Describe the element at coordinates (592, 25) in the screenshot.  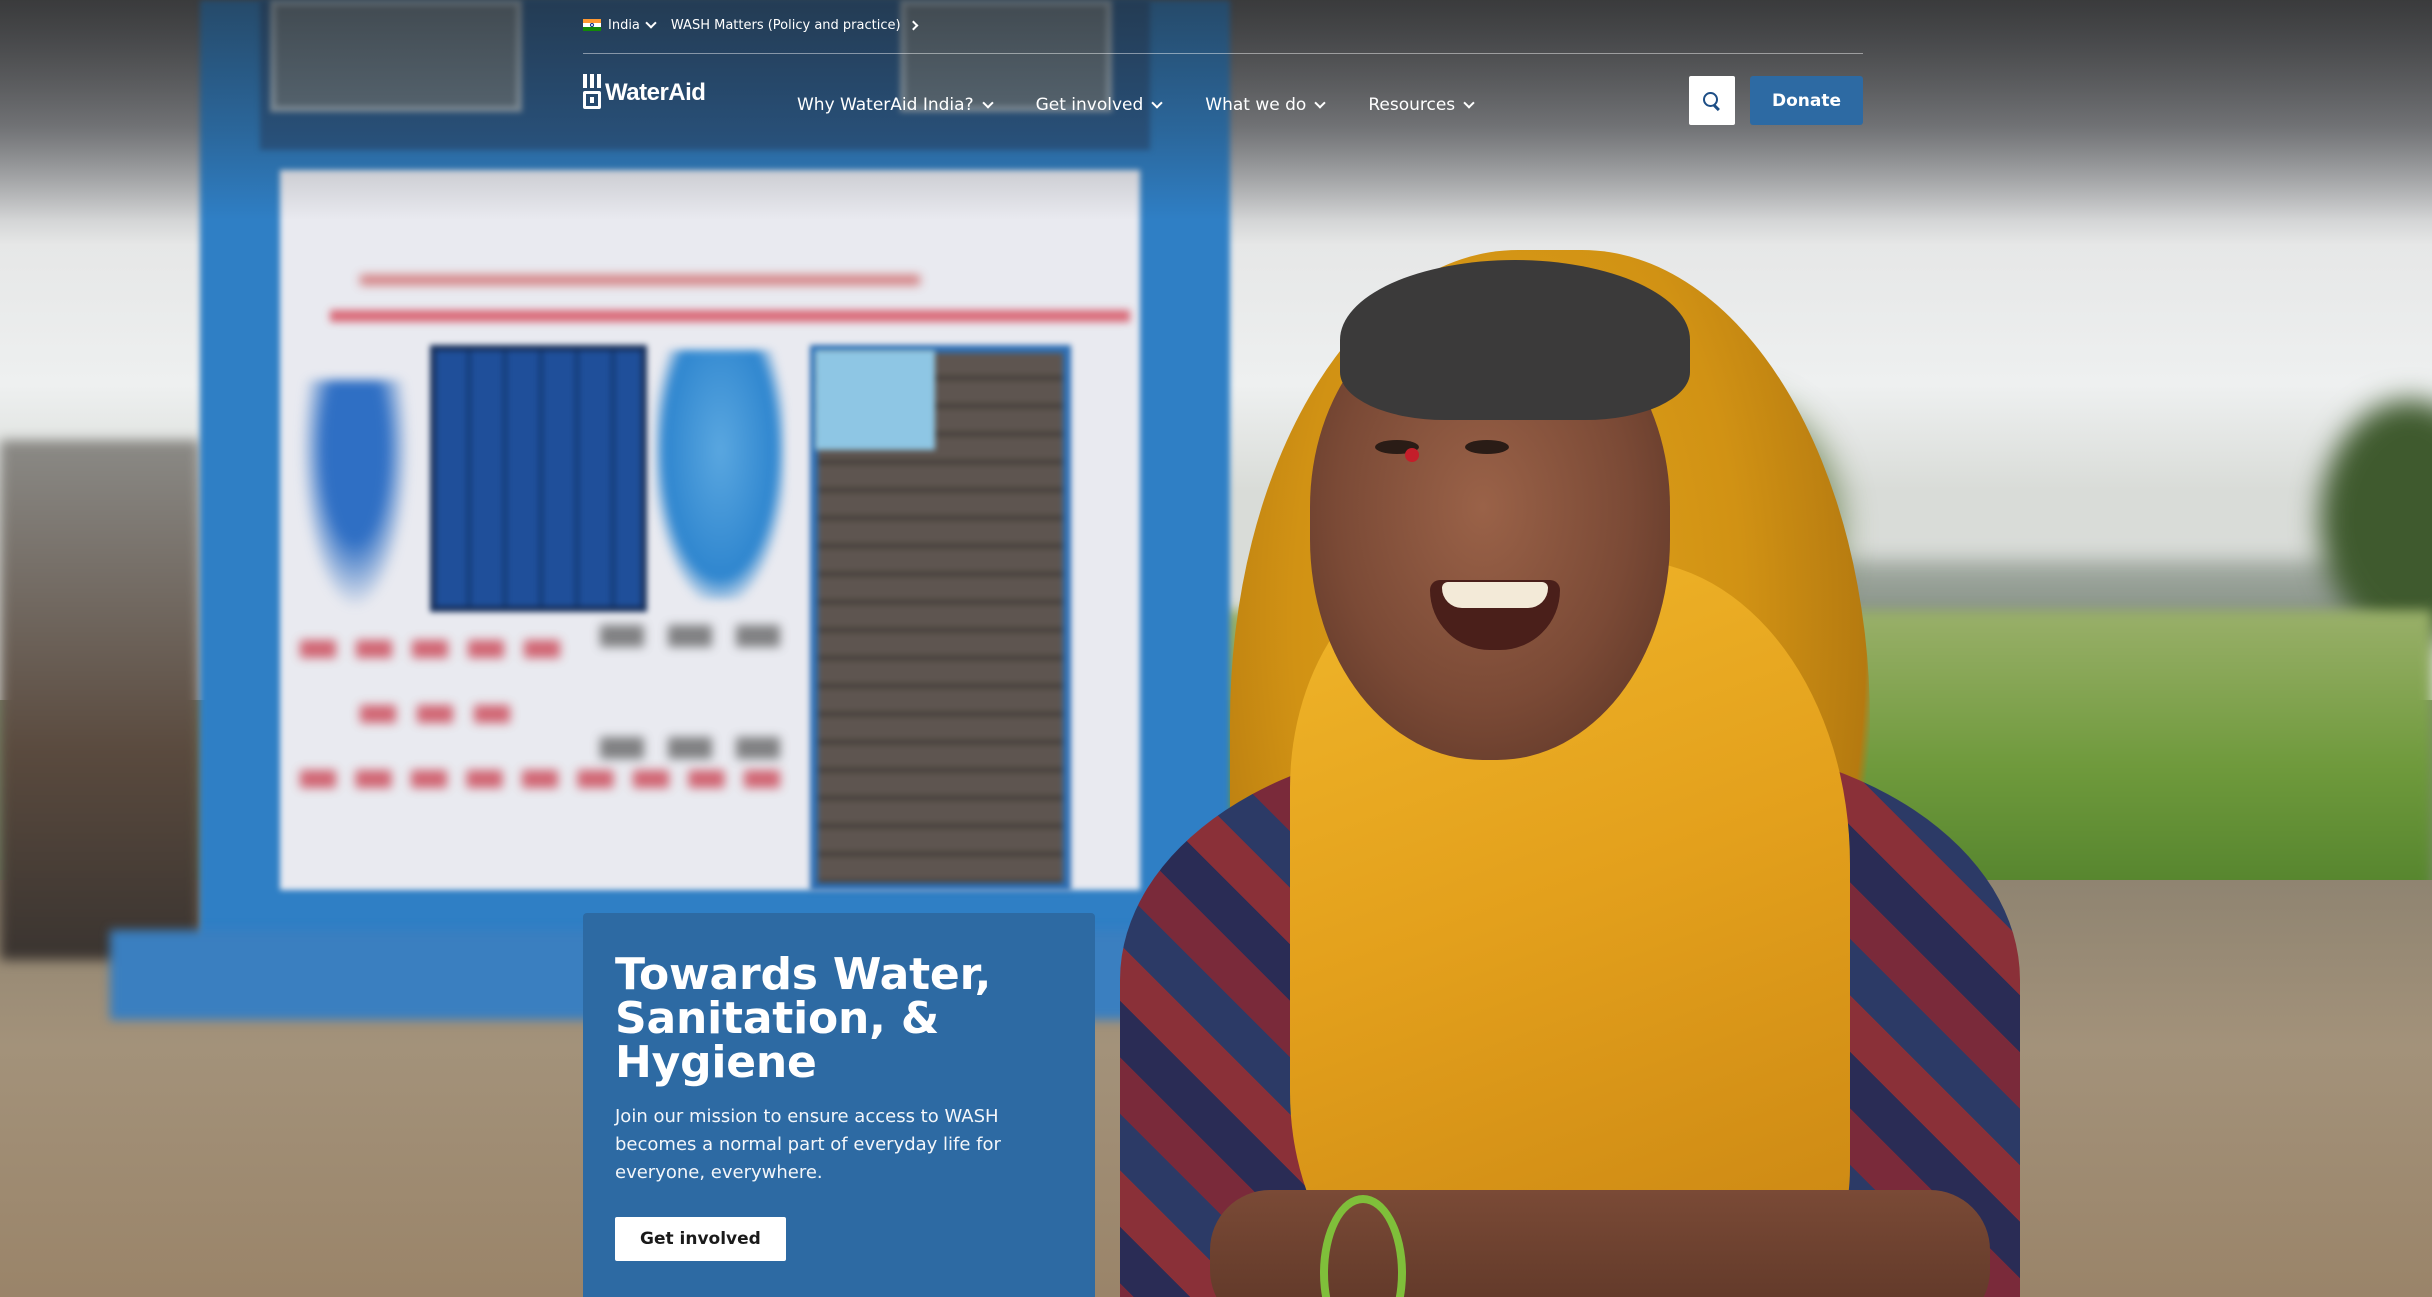
I see `india-flag-icon` at that location.